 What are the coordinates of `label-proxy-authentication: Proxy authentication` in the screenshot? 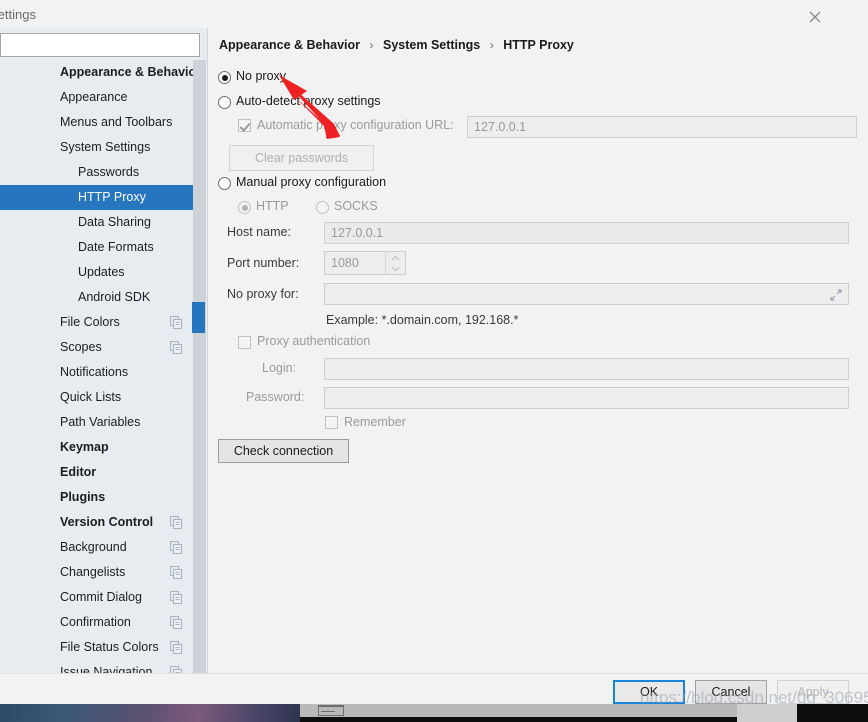 It's located at (314, 341).